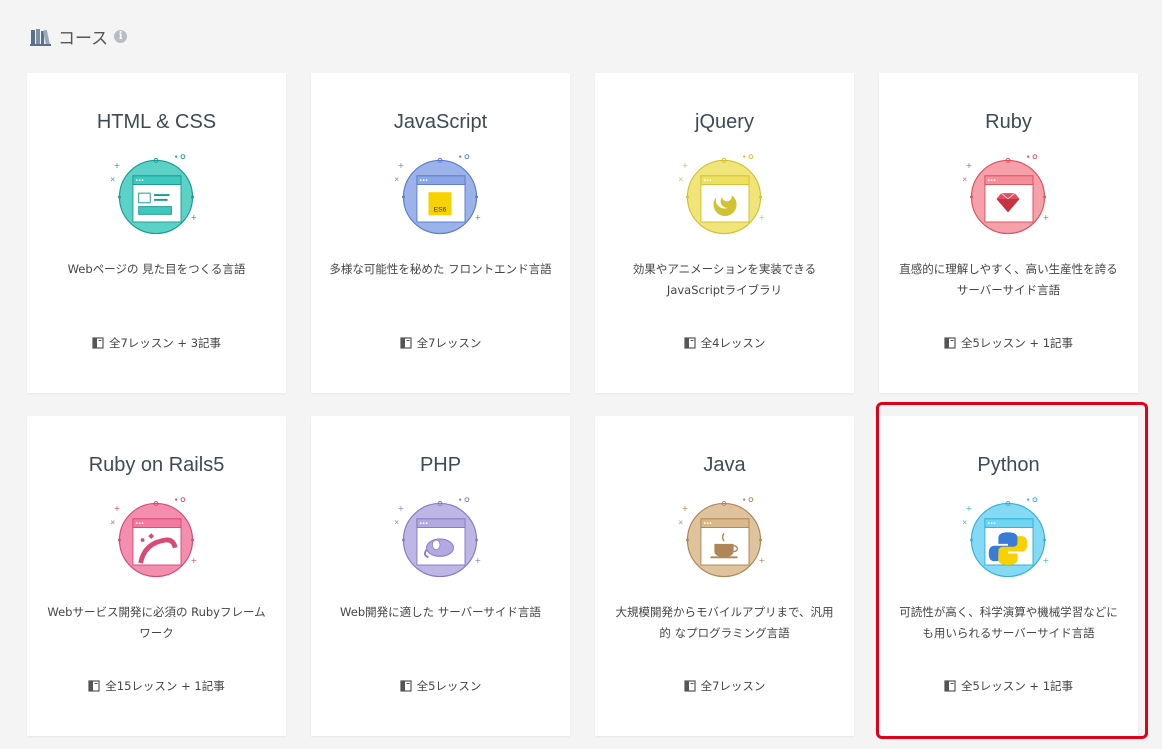  What do you see at coordinates (1008, 197) in the screenshot?
I see `ruby-illustration: + + ×` at bounding box center [1008, 197].